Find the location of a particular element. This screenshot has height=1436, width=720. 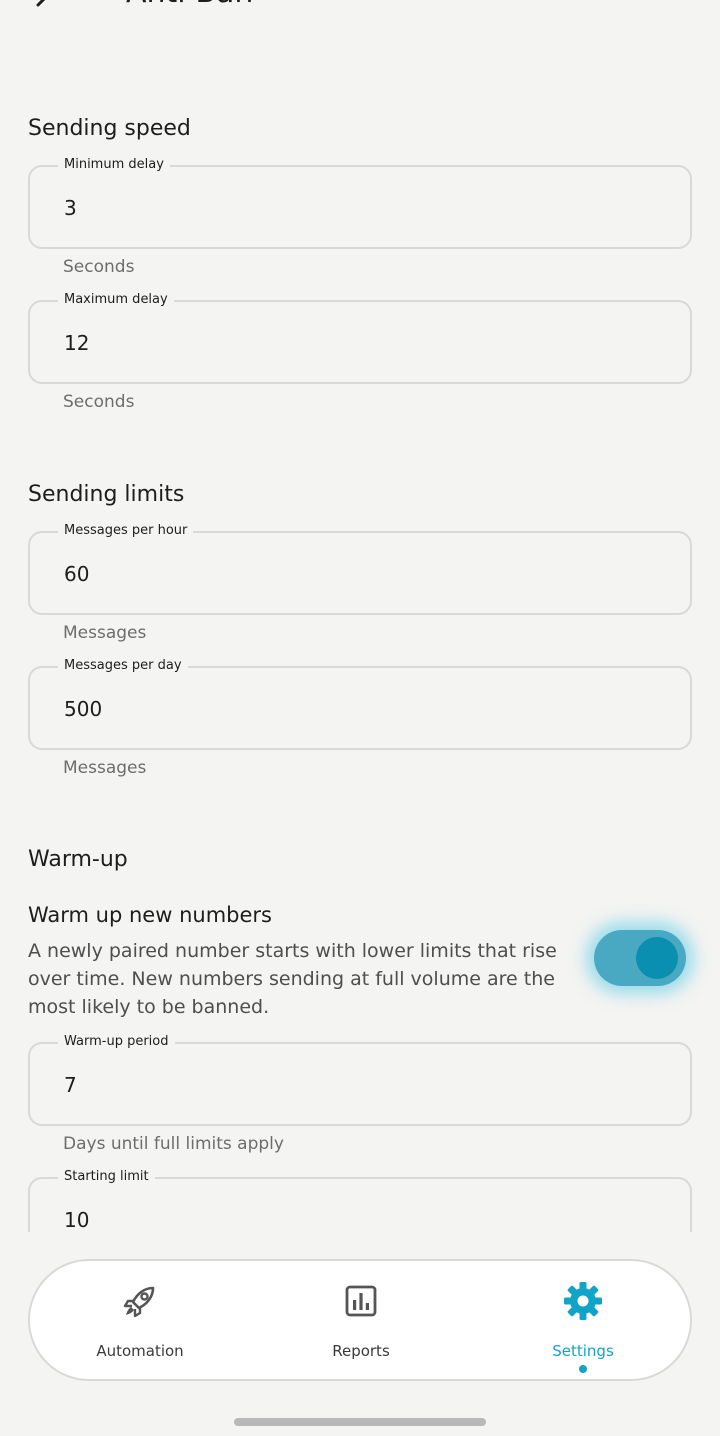

warm-up-toggle-switch is located at coordinates (640, 958).